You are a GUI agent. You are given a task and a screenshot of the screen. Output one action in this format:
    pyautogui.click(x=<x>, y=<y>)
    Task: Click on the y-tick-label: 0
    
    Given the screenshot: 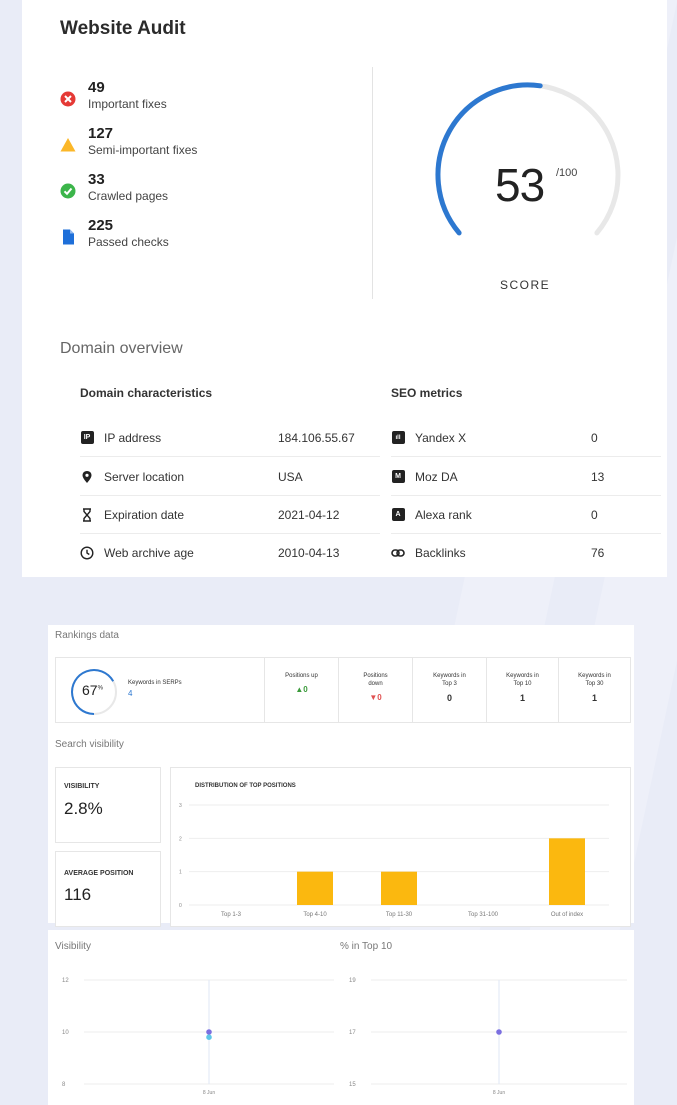 What is the action you would take?
    pyautogui.click(x=180, y=906)
    